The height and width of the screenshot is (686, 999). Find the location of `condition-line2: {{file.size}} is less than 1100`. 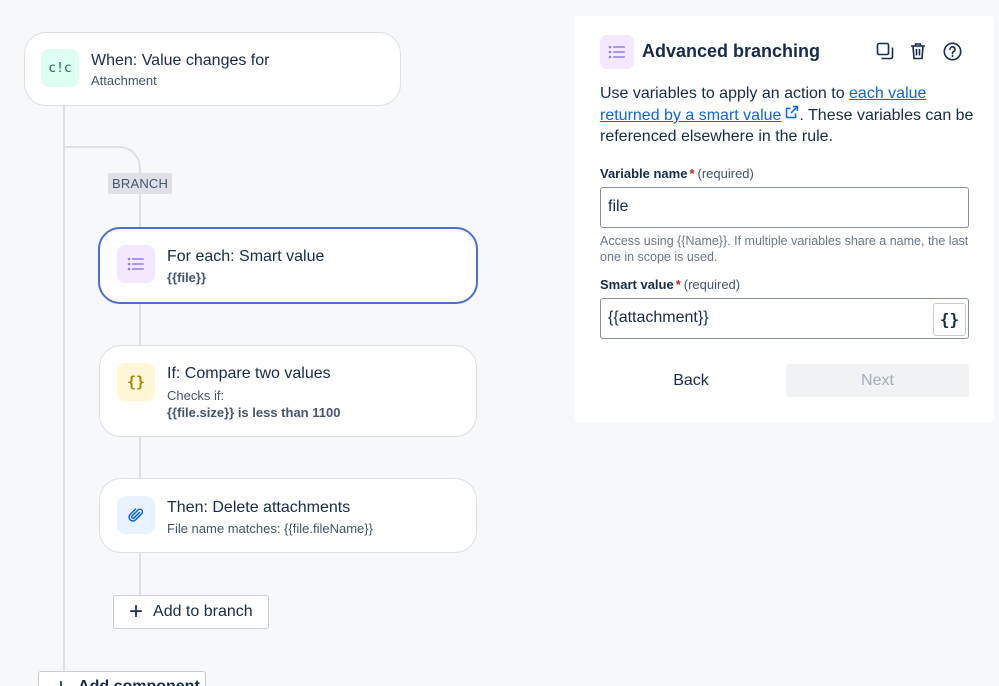

condition-line2: {{file.size}} is less than 1100 is located at coordinates (254, 412).